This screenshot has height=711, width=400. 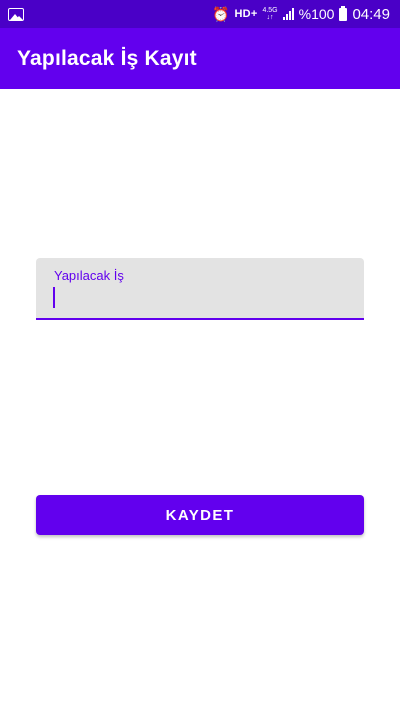 What do you see at coordinates (200, 58) in the screenshot?
I see `app-bar: Yapılacak İş Kayıt` at bounding box center [200, 58].